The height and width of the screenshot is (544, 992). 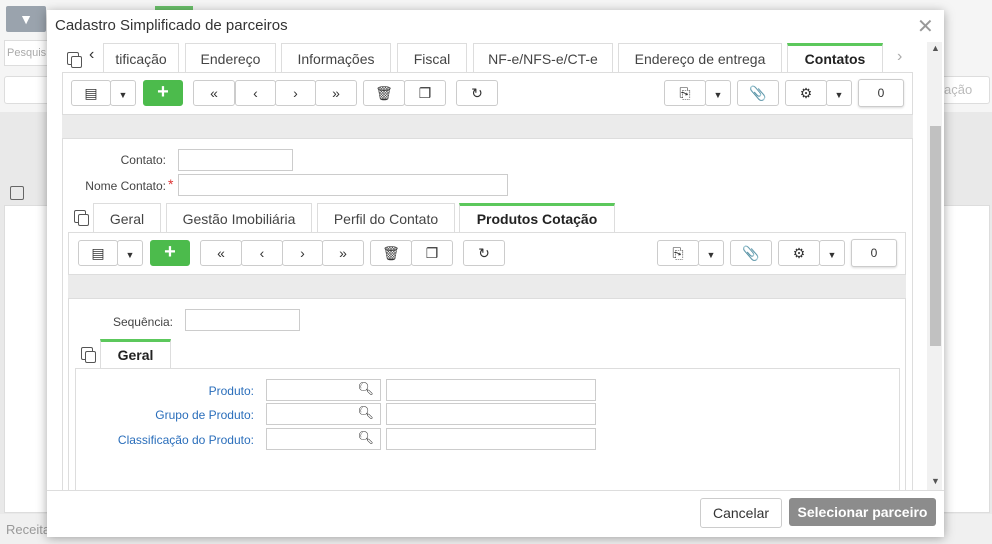 I want to click on cancel-button: Cancelar, so click(x=741, y=513).